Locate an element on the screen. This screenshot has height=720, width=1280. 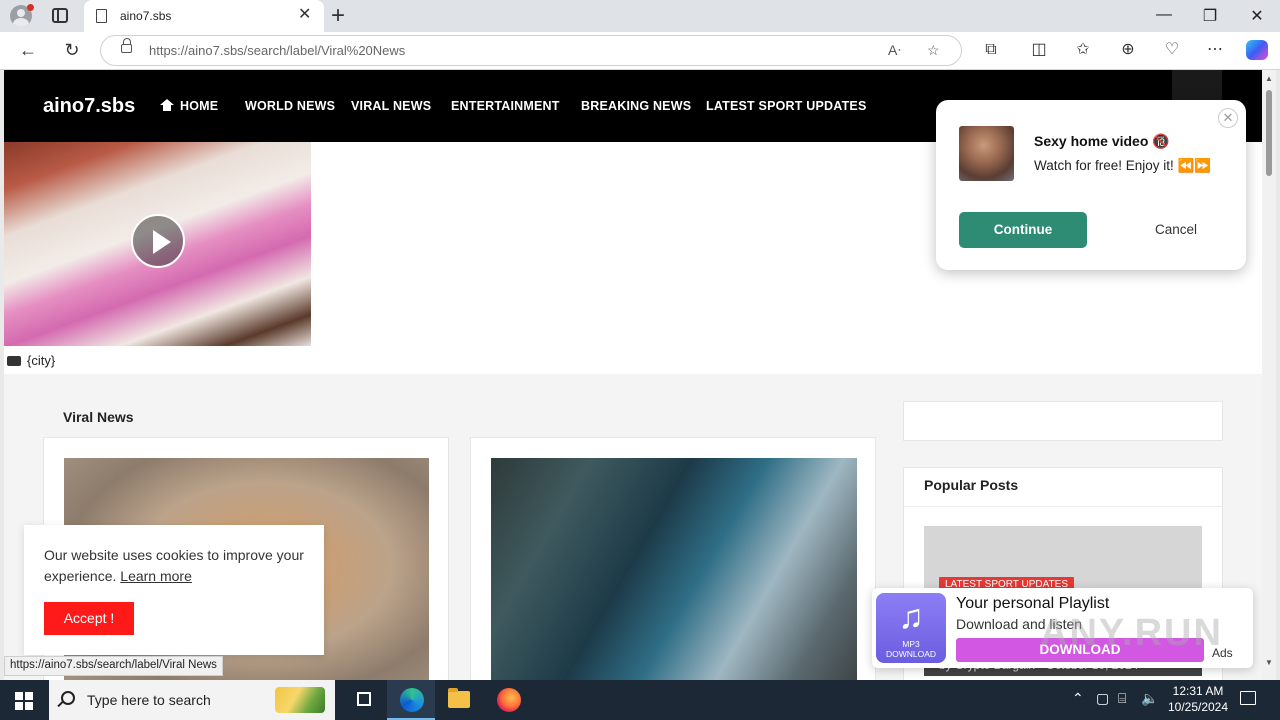
clock-time: 12:31 AM is located at coordinates (1198, 691).